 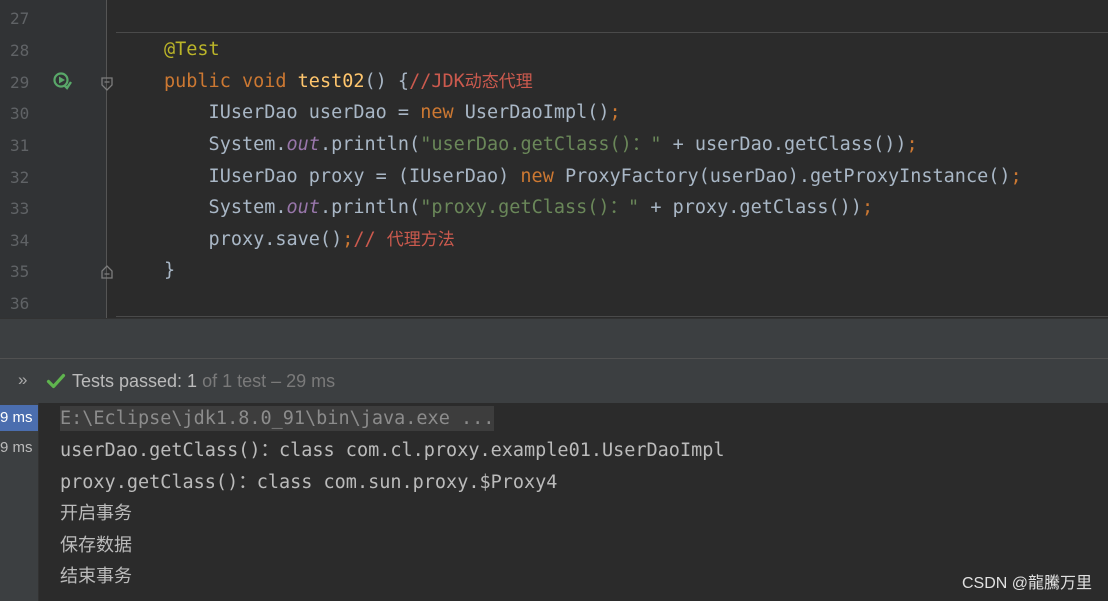 What do you see at coordinates (203, 81) in the screenshot?
I see `code-token: public` at bounding box center [203, 81].